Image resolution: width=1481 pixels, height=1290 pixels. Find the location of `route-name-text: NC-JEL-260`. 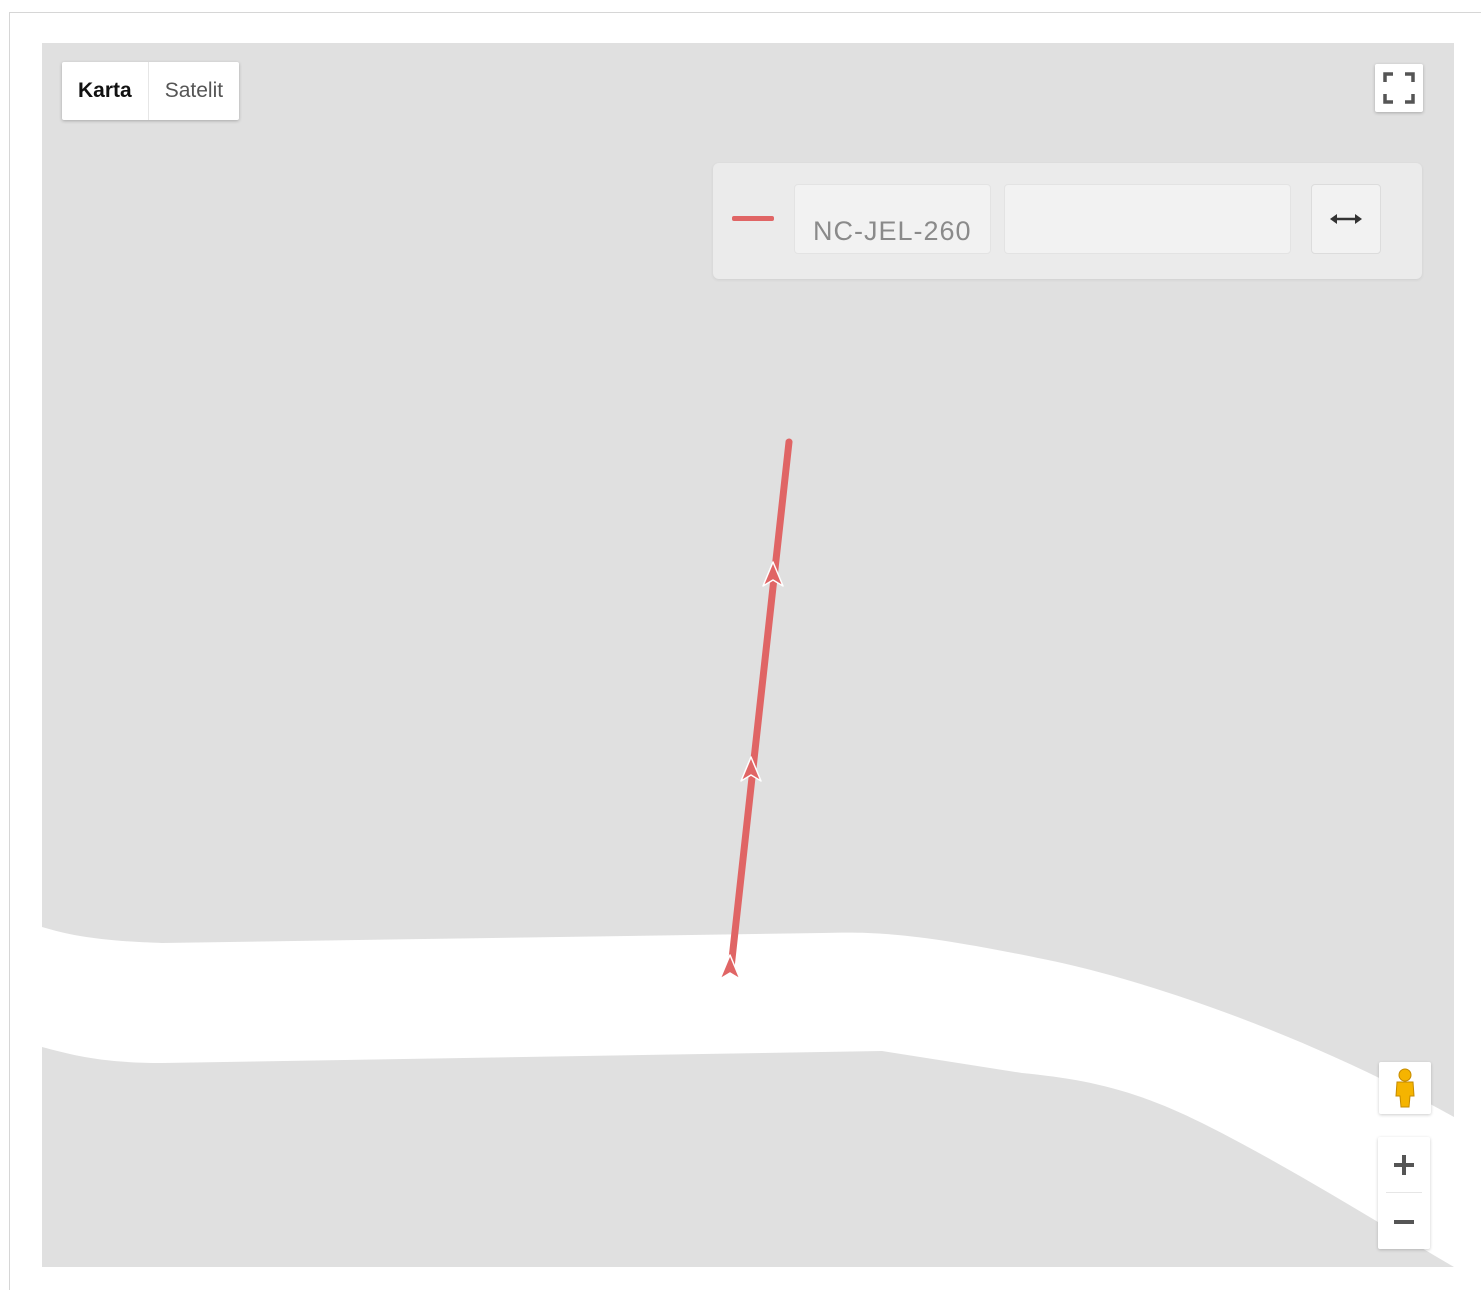

route-name-text: NC-JEL-260 is located at coordinates (892, 231).